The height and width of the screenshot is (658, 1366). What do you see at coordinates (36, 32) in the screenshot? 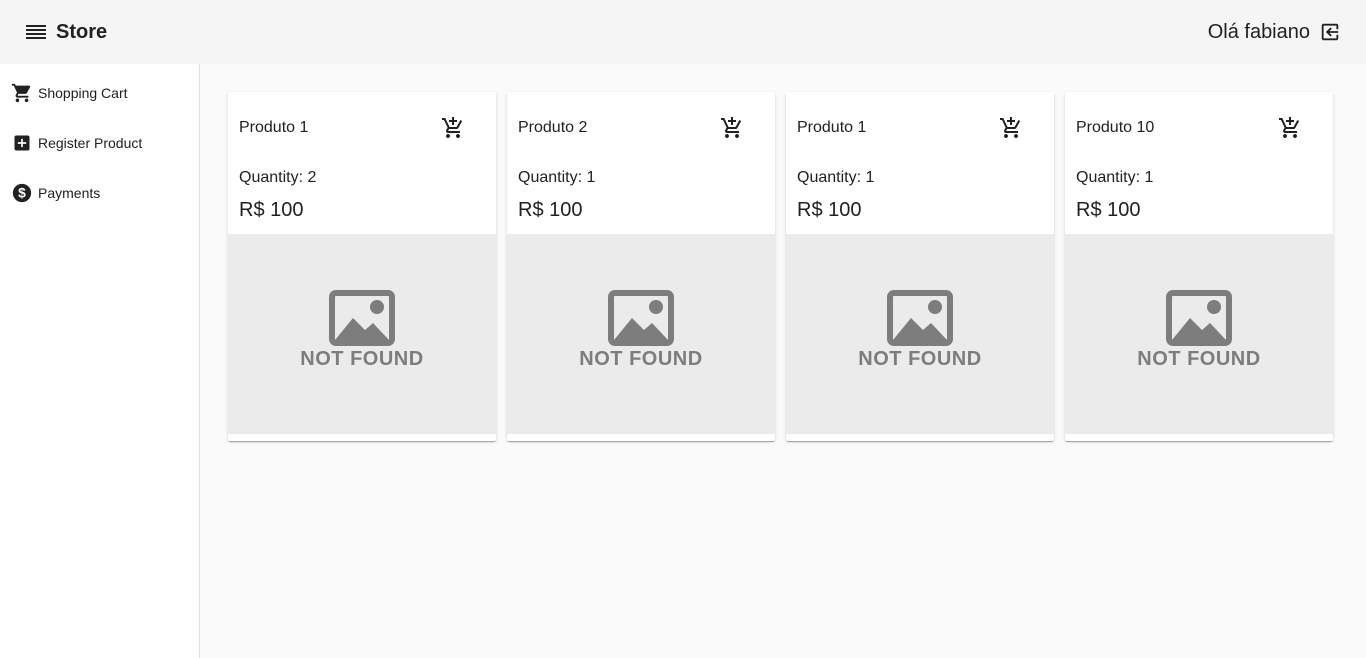
I see `menu-icon` at bounding box center [36, 32].